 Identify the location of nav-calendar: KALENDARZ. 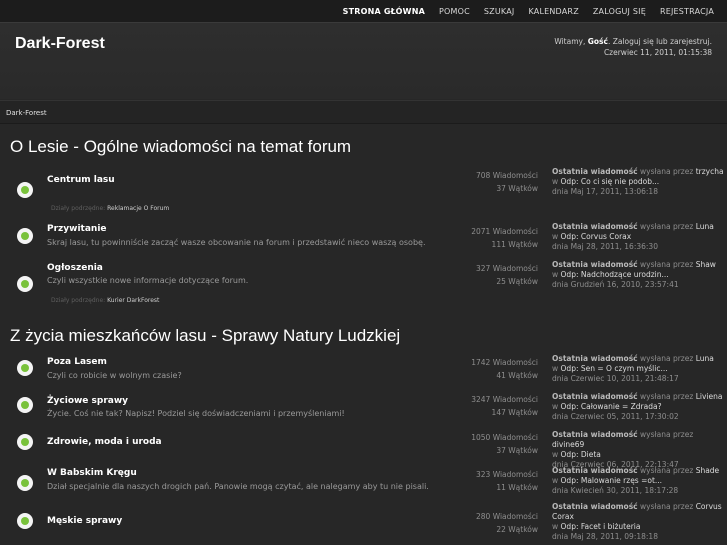
(553, 12).